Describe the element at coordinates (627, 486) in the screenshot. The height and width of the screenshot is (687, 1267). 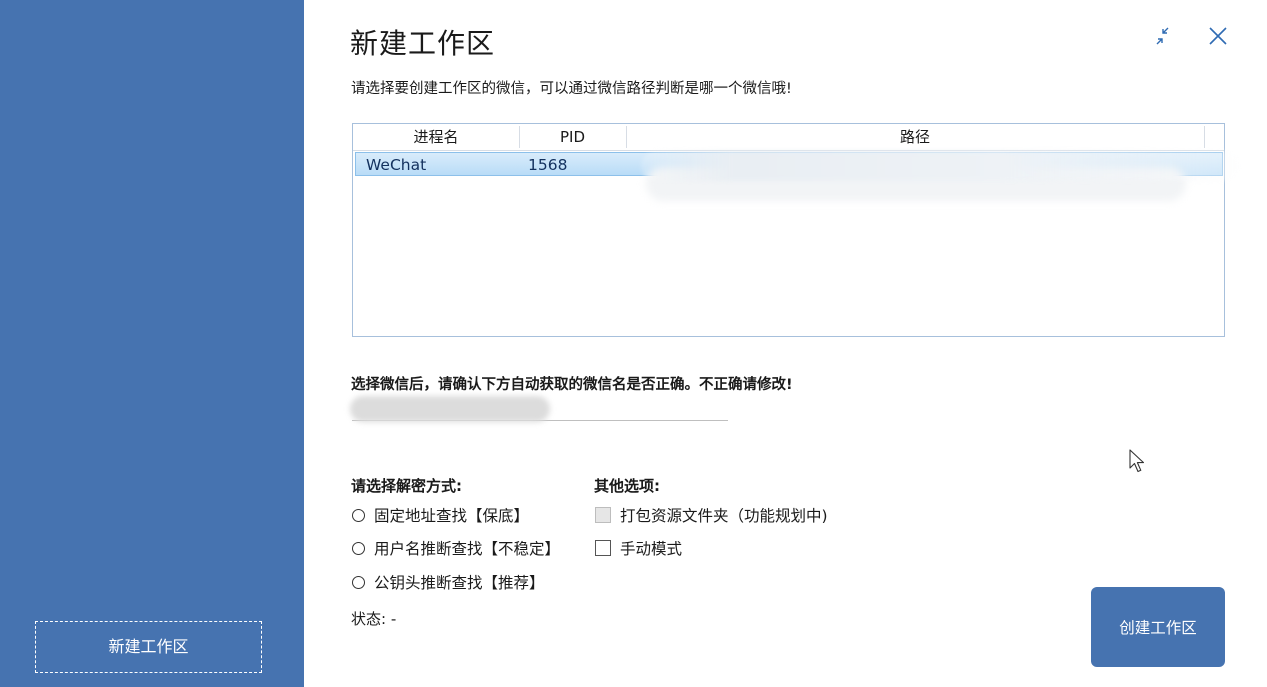
I see `other-options-label: 其他选项:` at that location.